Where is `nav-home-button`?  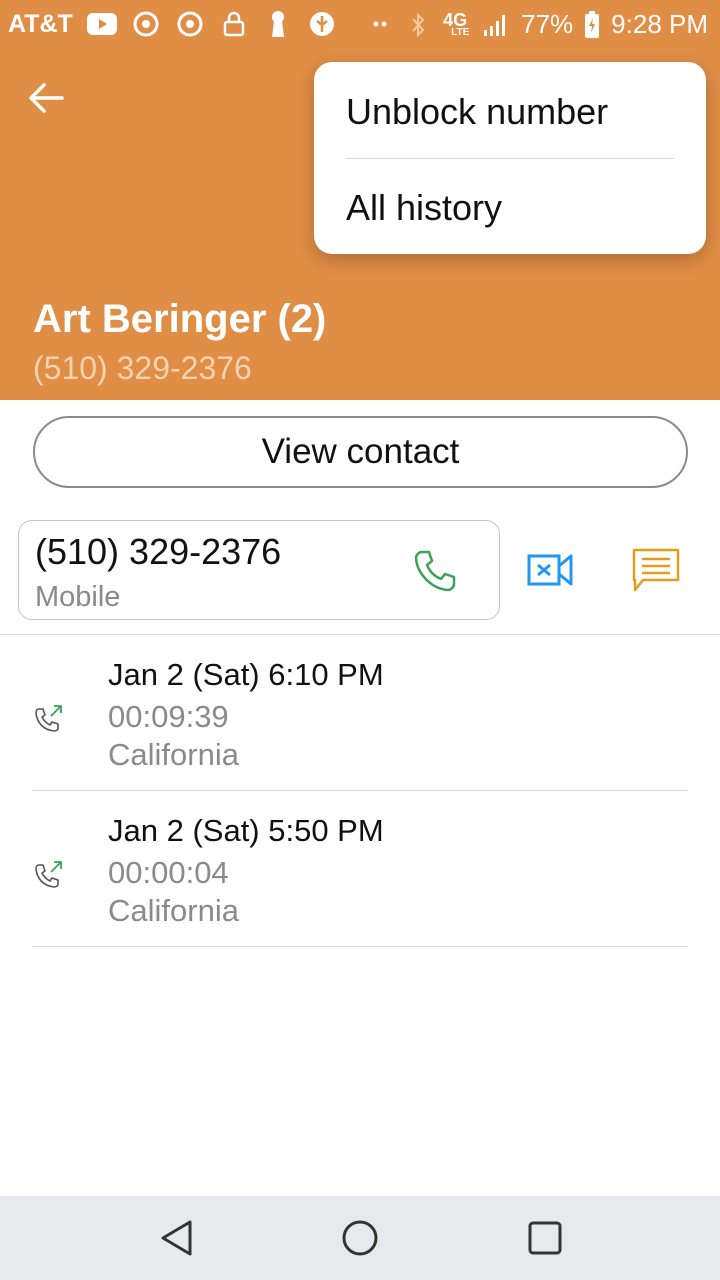
nav-home-button is located at coordinates (360, 1238).